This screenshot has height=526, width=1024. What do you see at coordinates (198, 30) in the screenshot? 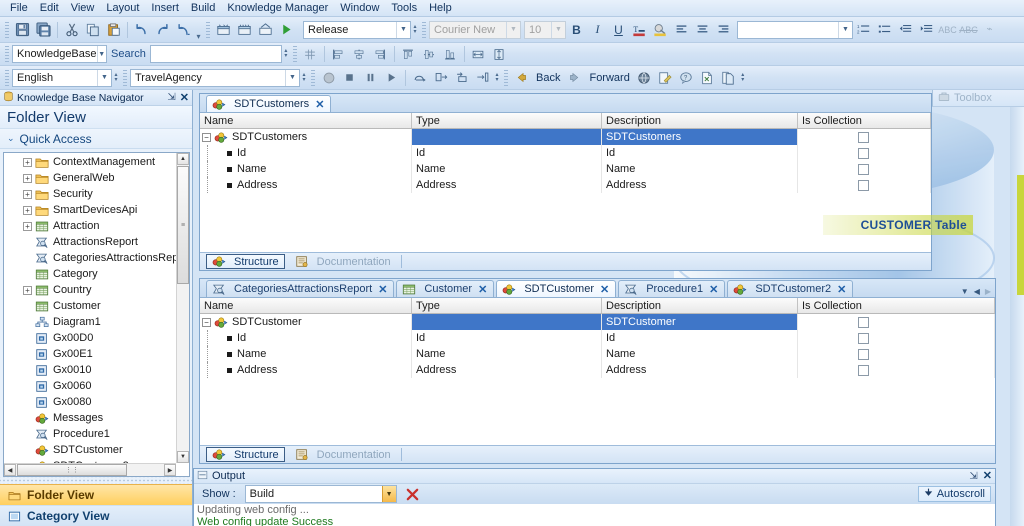
I see `toolbar-overflow-button: ▾` at bounding box center [198, 30].